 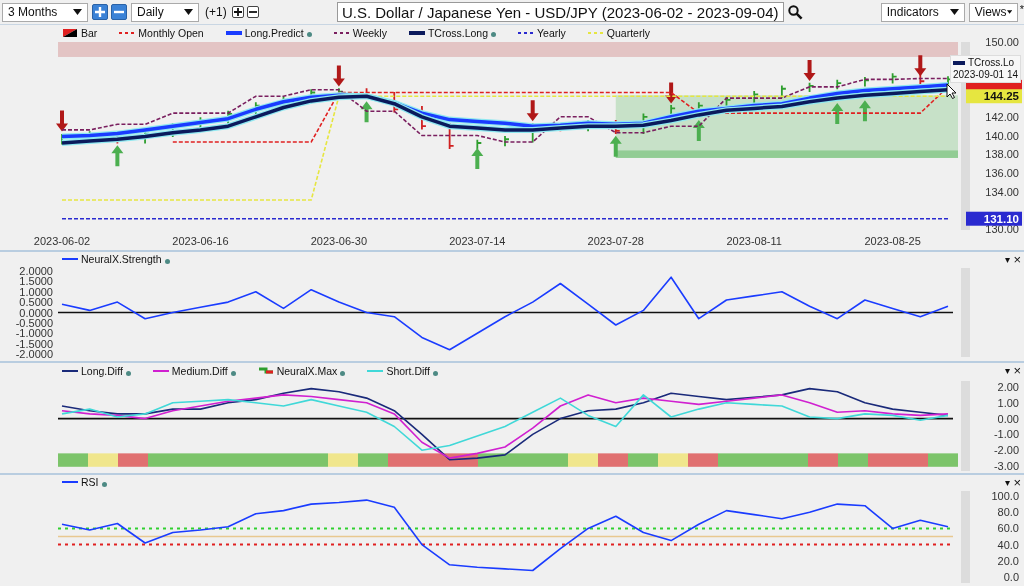 What do you see at coordinates (1002, 172) in the screenshot?
I see `axis-label: 136.00` at bounding box center [1002, 172].